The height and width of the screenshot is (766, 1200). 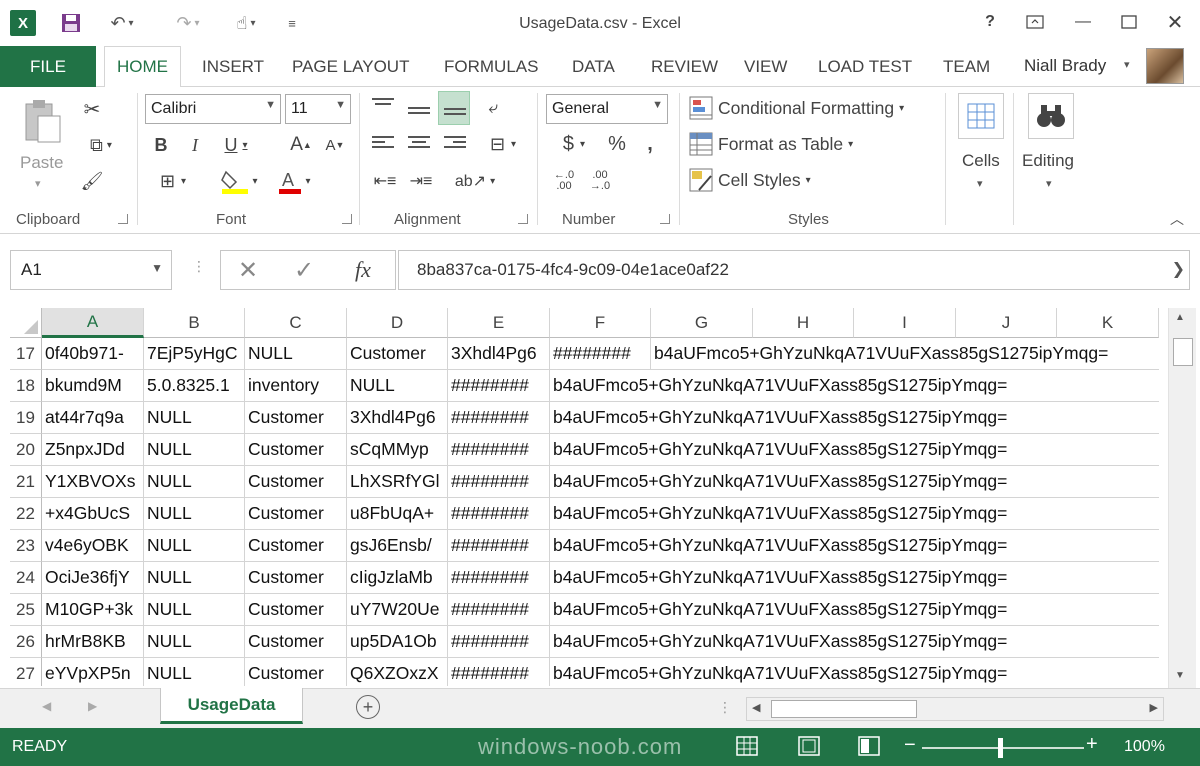 I want to click on column-header-b: B, so click(x=194, y=323).